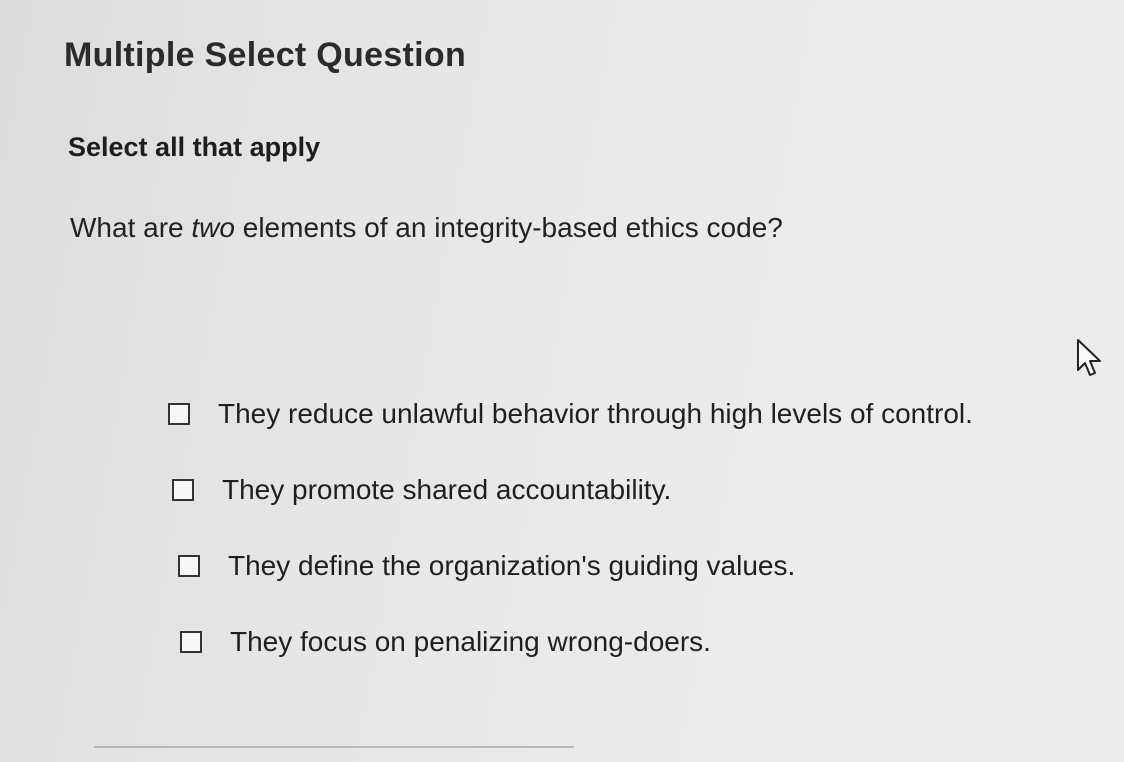 The image size is (1124, 762). What do you see at coordinates (194, 147) in the screenshot?
I see `instruction-text: Select all that apply` at bounding box center [194, 147].